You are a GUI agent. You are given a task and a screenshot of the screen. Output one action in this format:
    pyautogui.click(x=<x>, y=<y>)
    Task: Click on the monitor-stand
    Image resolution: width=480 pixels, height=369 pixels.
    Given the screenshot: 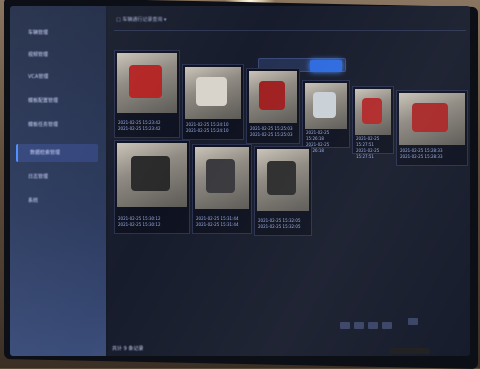 What is the action you would take?
    pyautogui.click(x=410, y=351)
    